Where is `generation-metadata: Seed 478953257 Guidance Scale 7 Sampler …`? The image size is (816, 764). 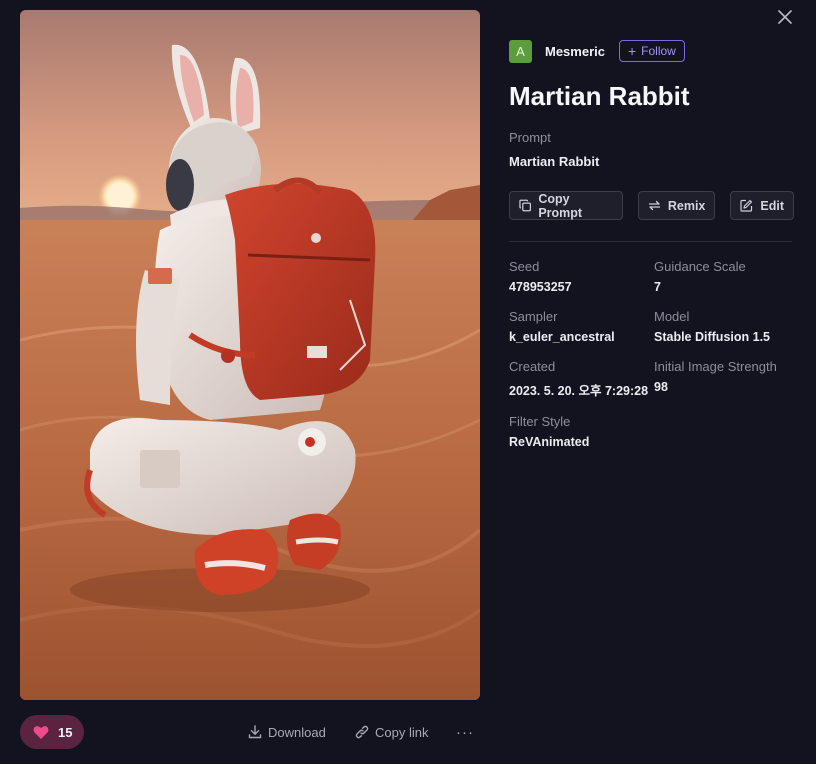
generation-metadata: Seed 478953257 Guidance Scale 7 Sampler … is located at coordinates (651, 354).